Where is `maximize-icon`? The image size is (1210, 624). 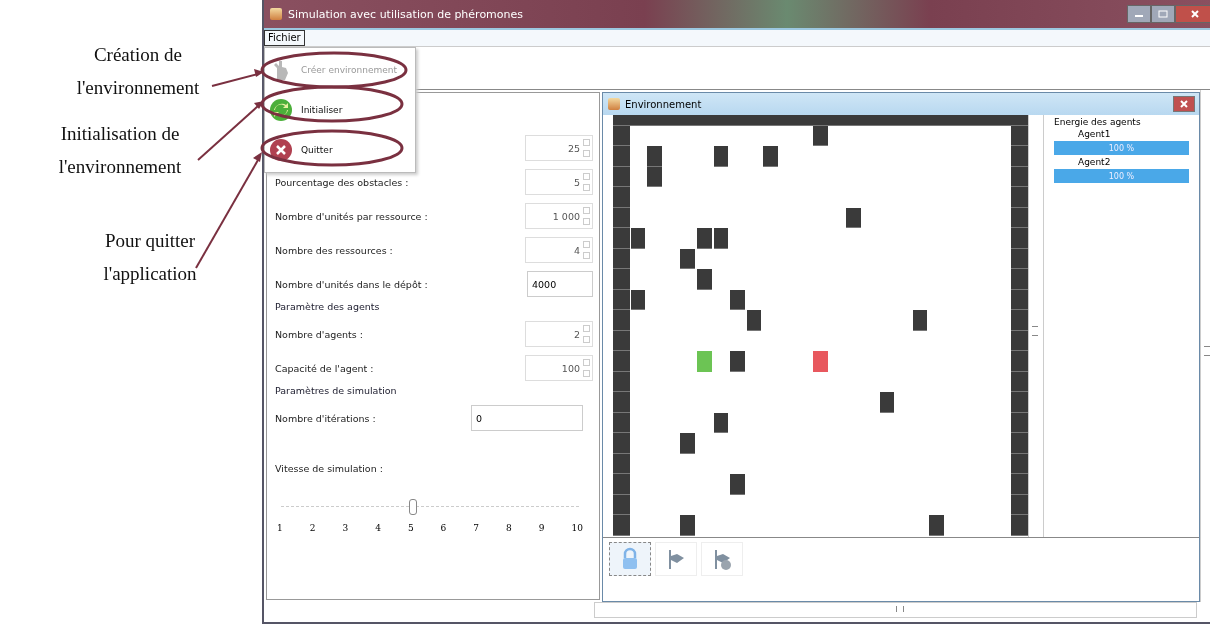
maximize-icon is located at coordinates (1163, 14).